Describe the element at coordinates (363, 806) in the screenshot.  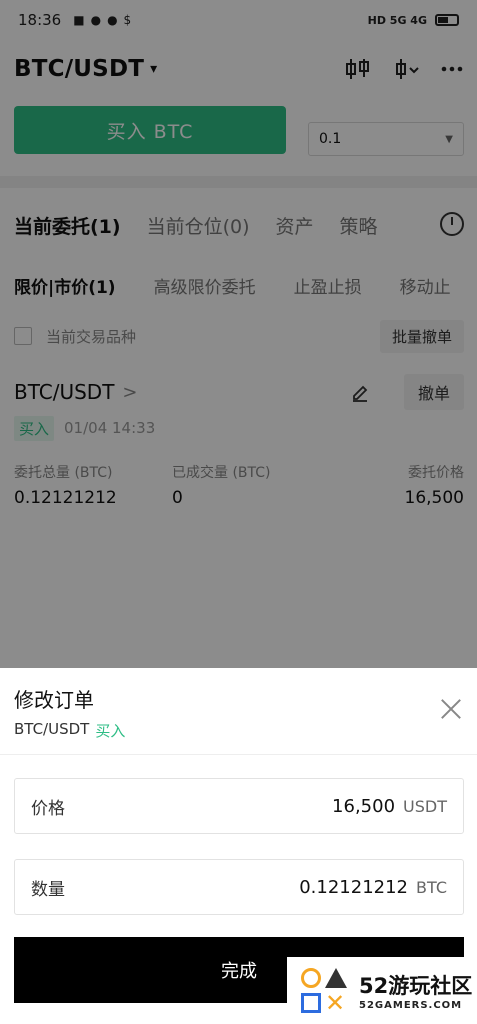
I see `price-value: 16,500` at that location.